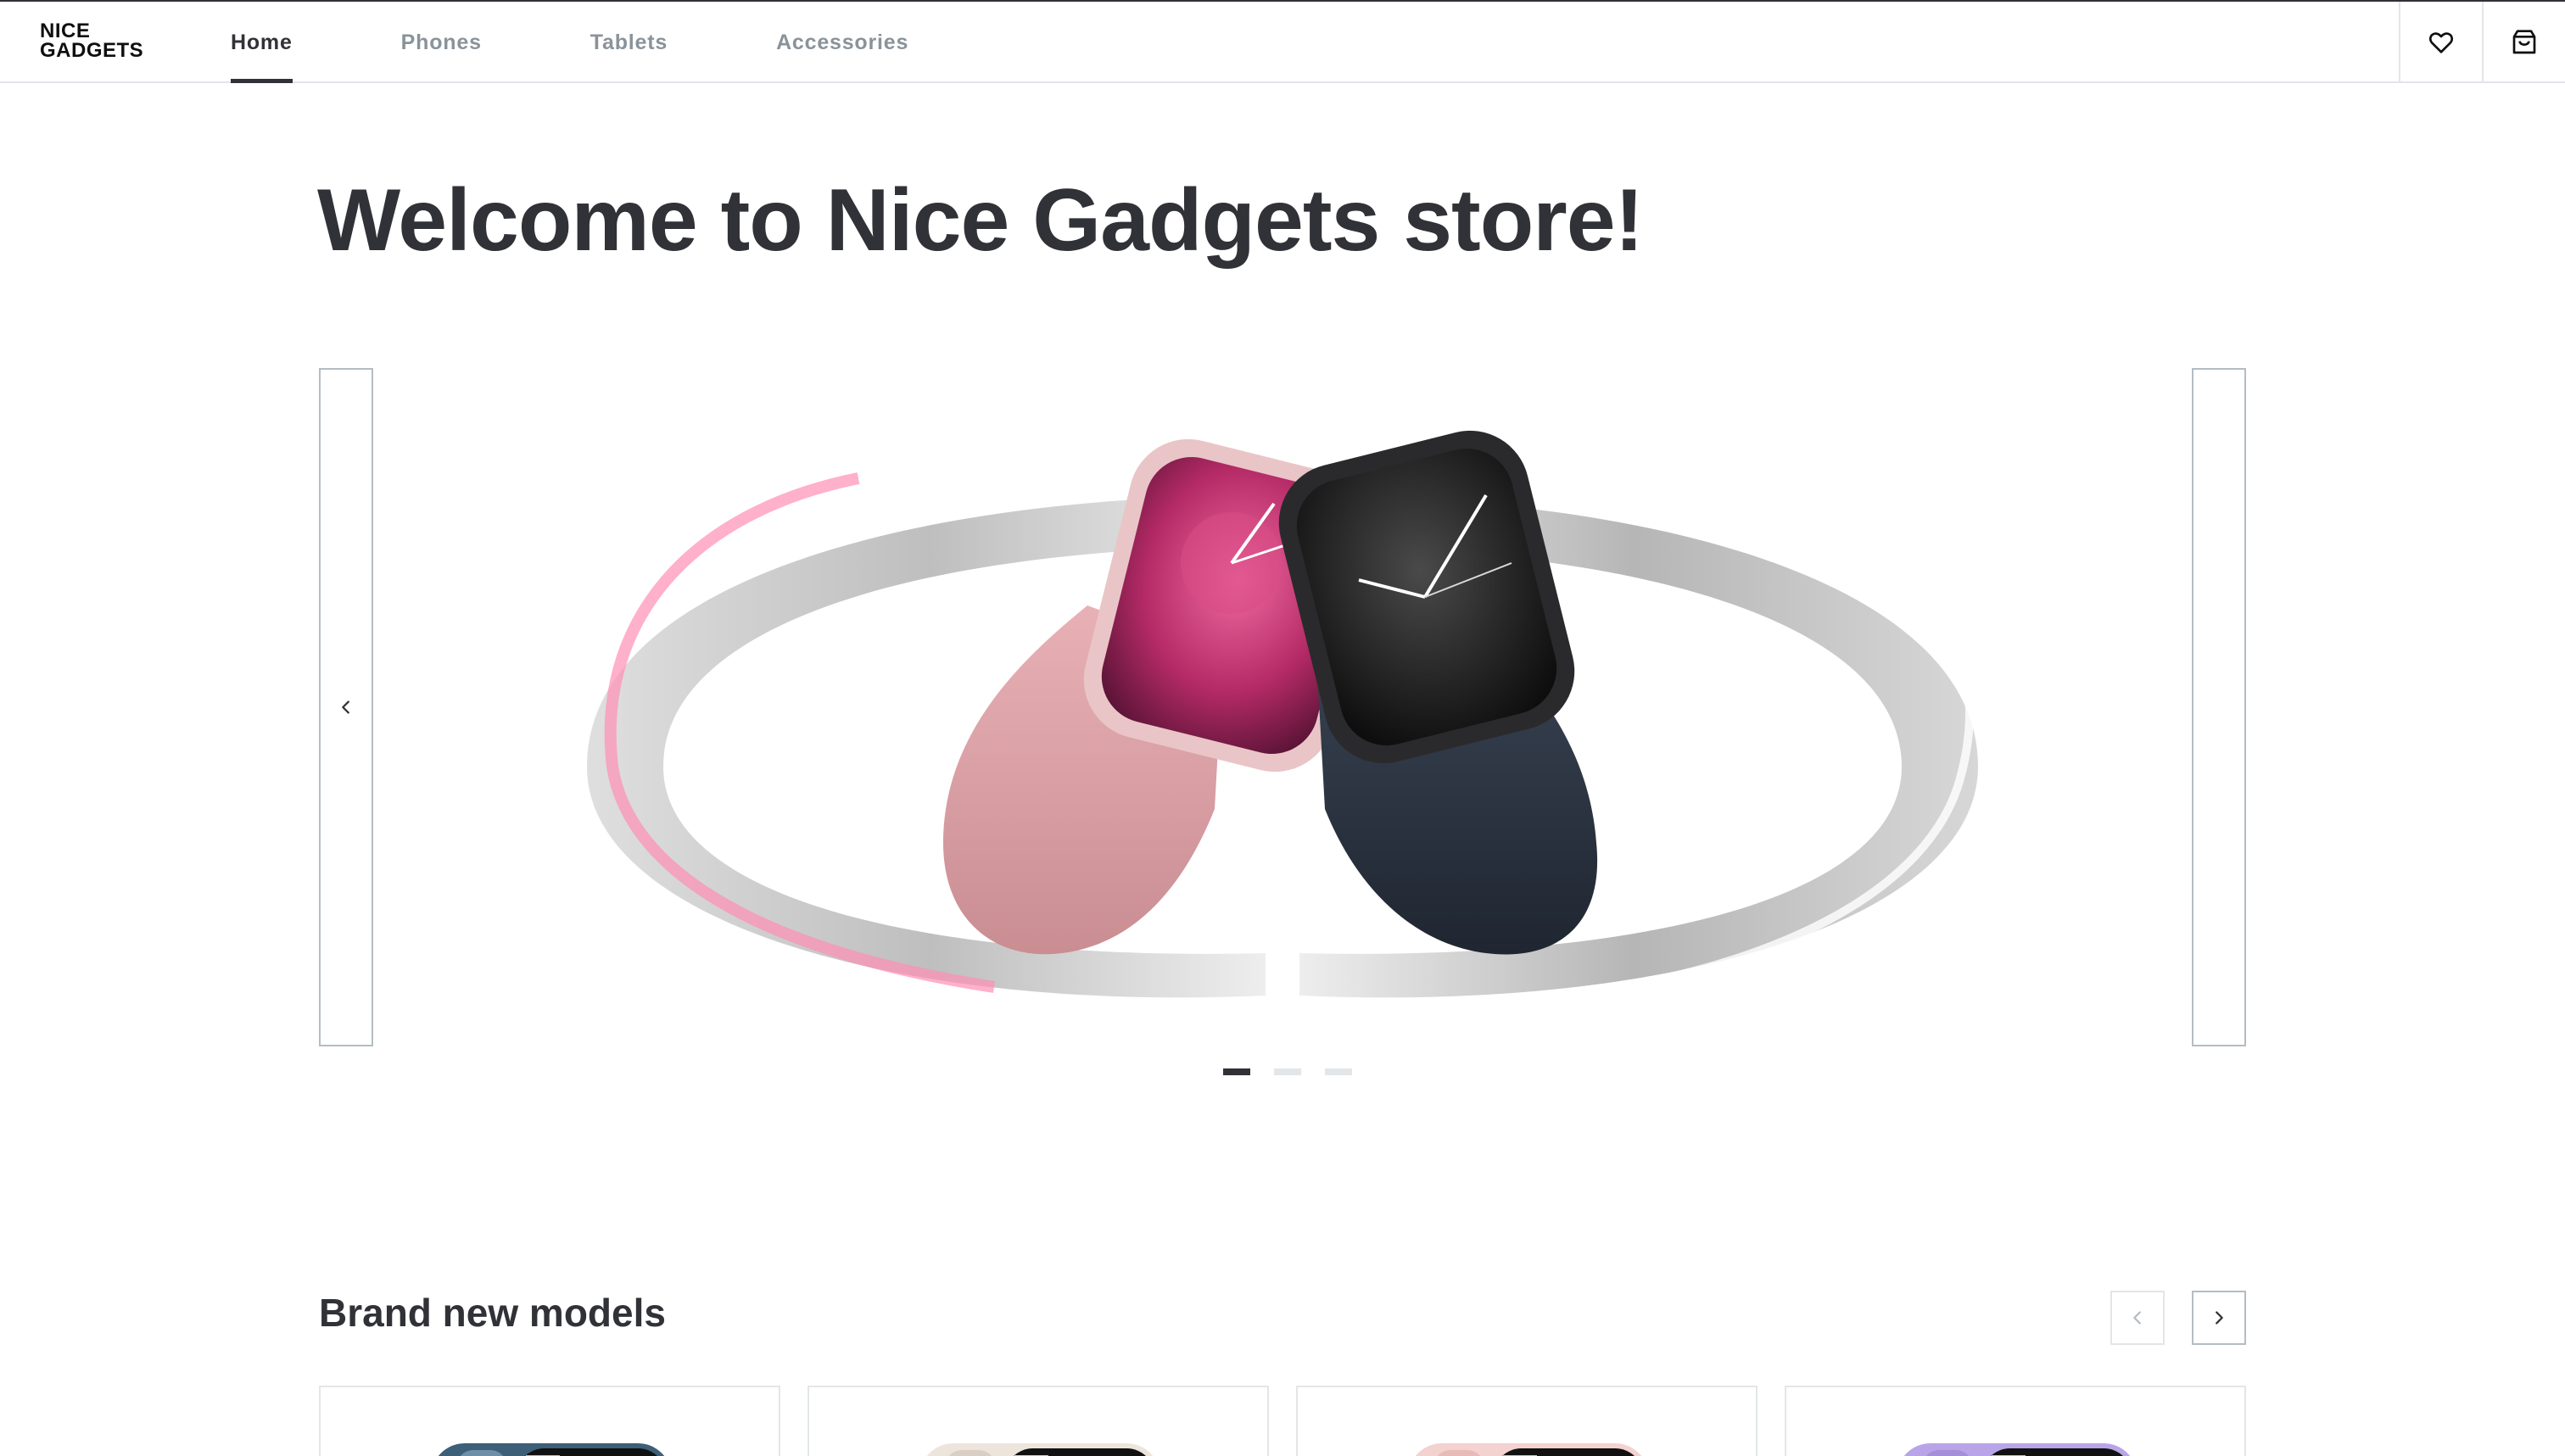  I want to click on logo: NICE GADGETS, so click(92, 41).